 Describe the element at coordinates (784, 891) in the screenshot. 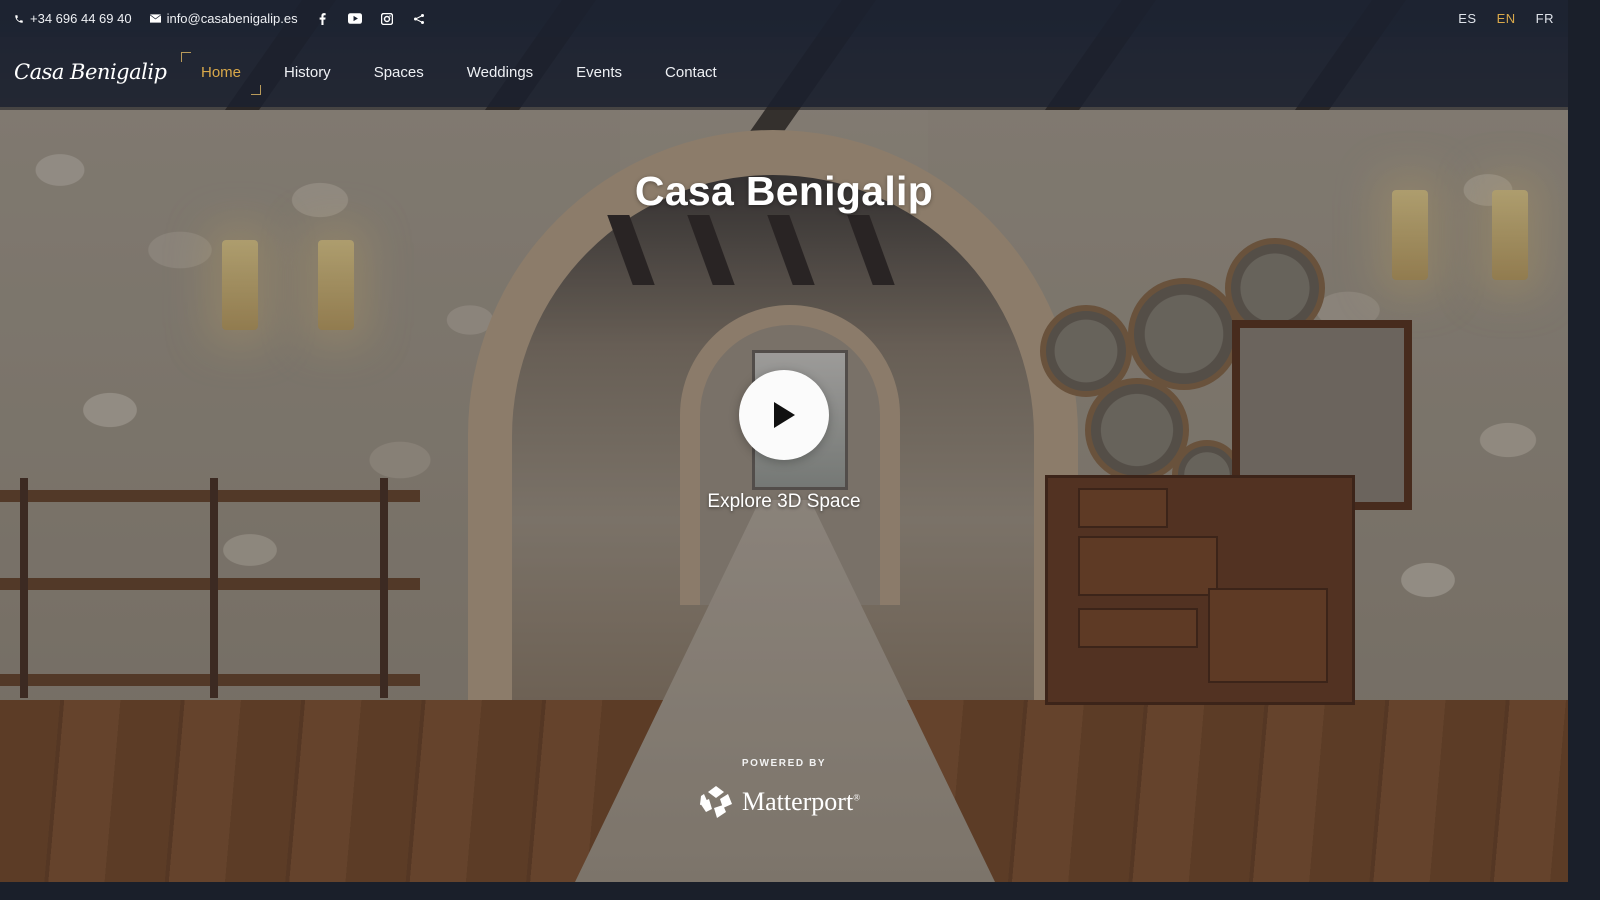

I see `horizontal-scrollbar` at that location.